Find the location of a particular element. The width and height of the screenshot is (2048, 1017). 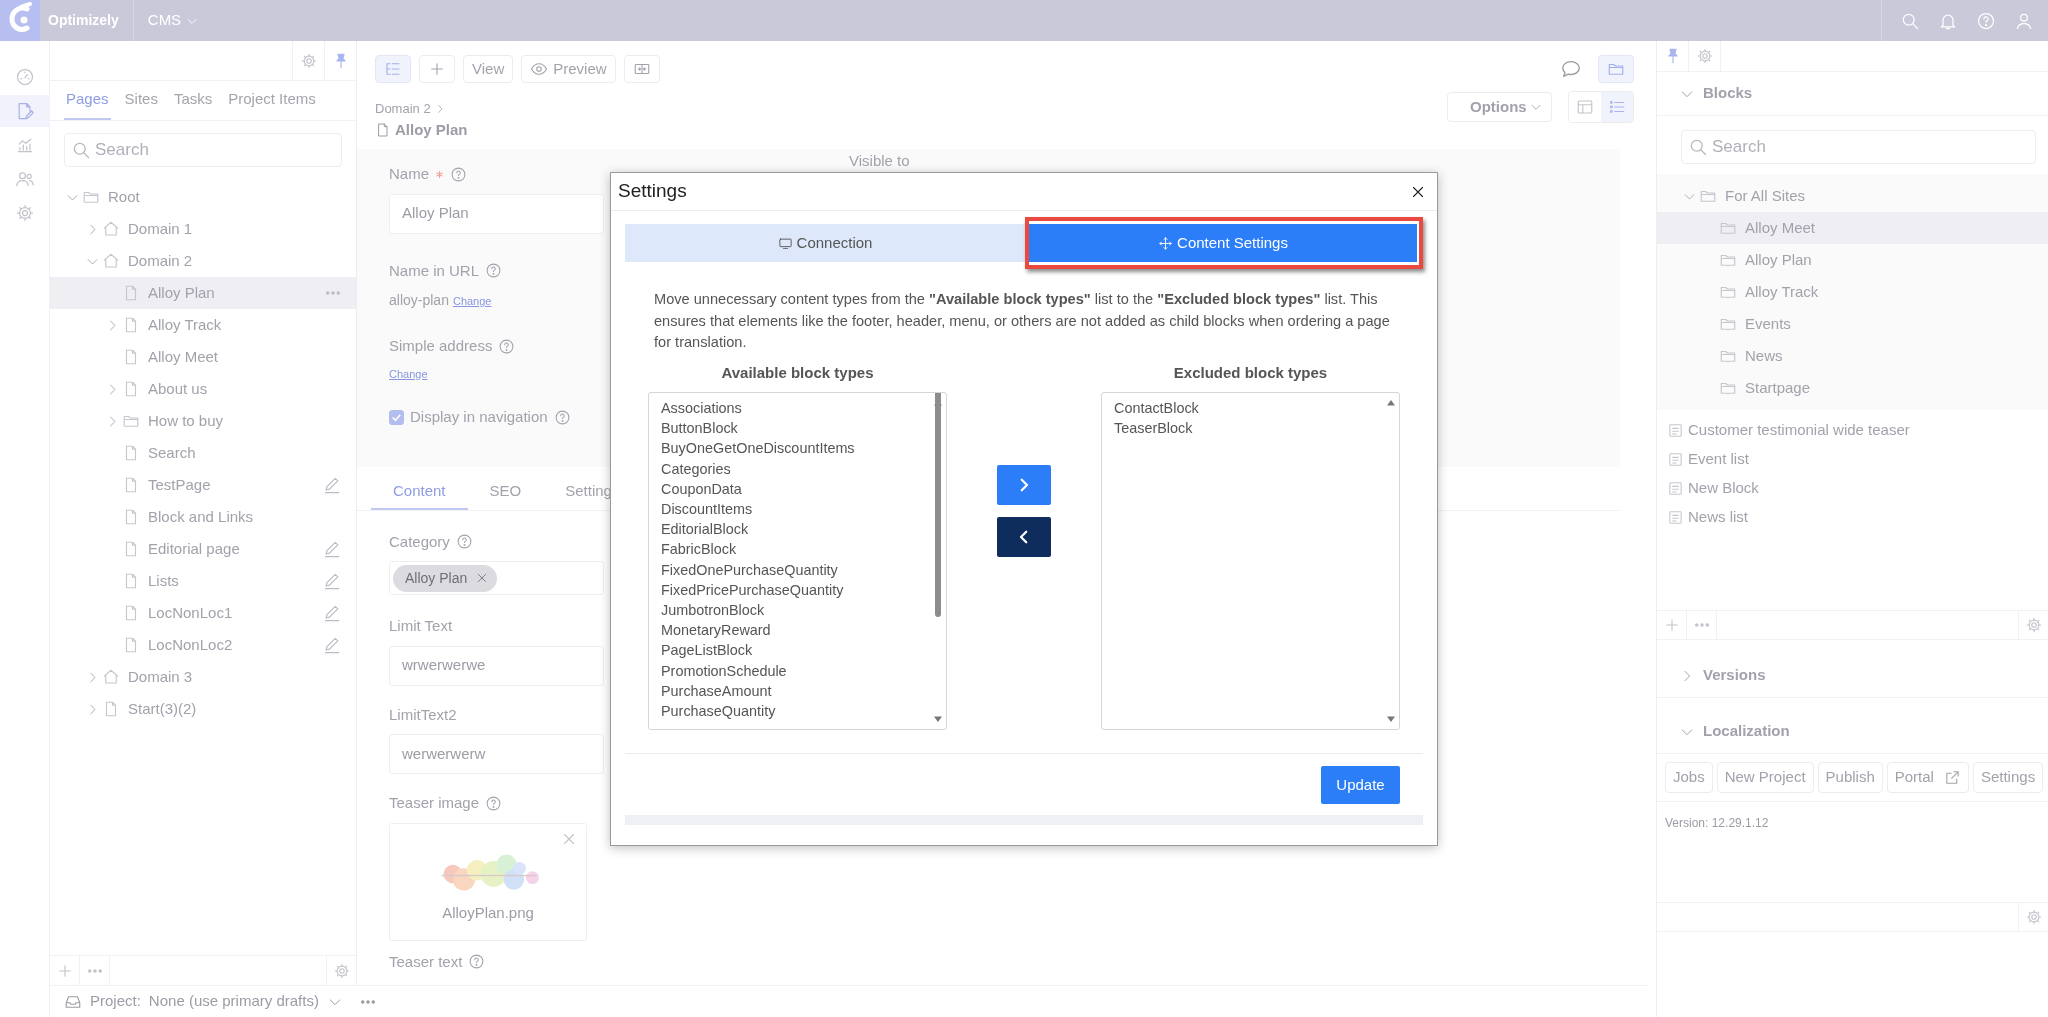

checkbox is located at coordinates (396, 417).